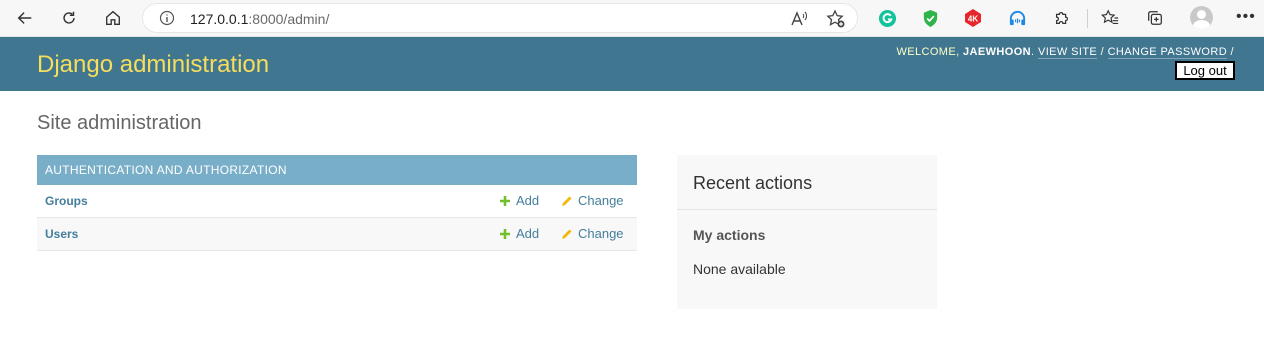 Image resolution: width=1264 pixels, height=342 pixels. What do you see at coordinates (807, 232) in the screenshot?
I see `recent-actions-panel: Recent actions My actions None available` at bounding box center [807, 232].